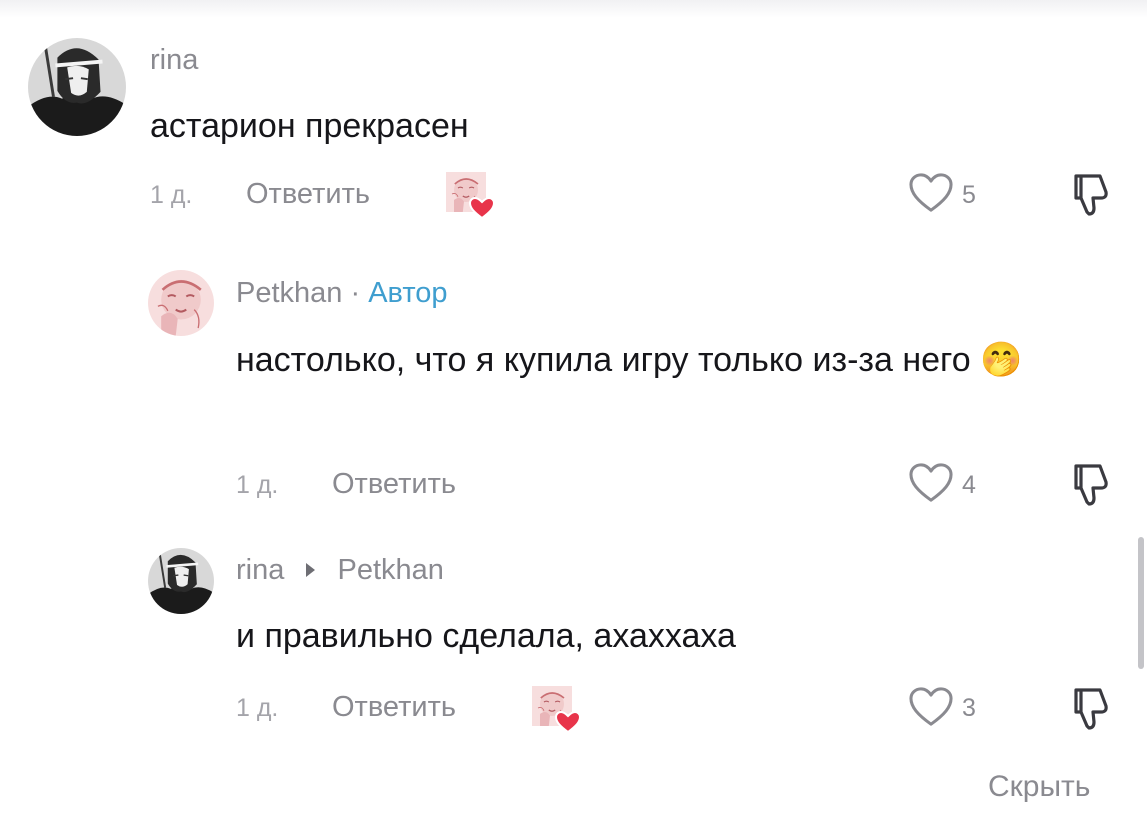 The image size is (1147, 829). Describe the element at coordinates (408, 293) in the screenshot. I see `author-badge: Автор` at that location.